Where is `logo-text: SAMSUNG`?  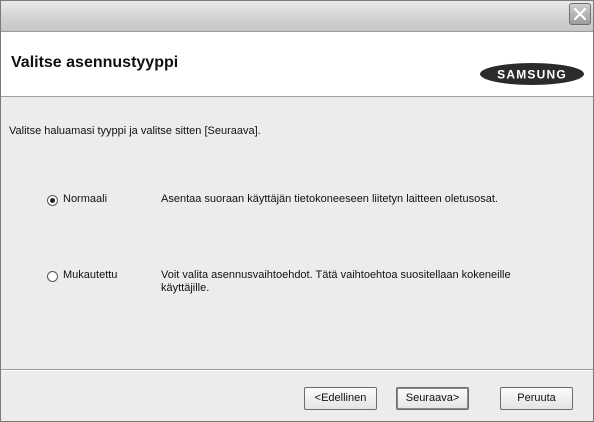
logo-text: SAMSUNG is located at coordinates (532, 75).